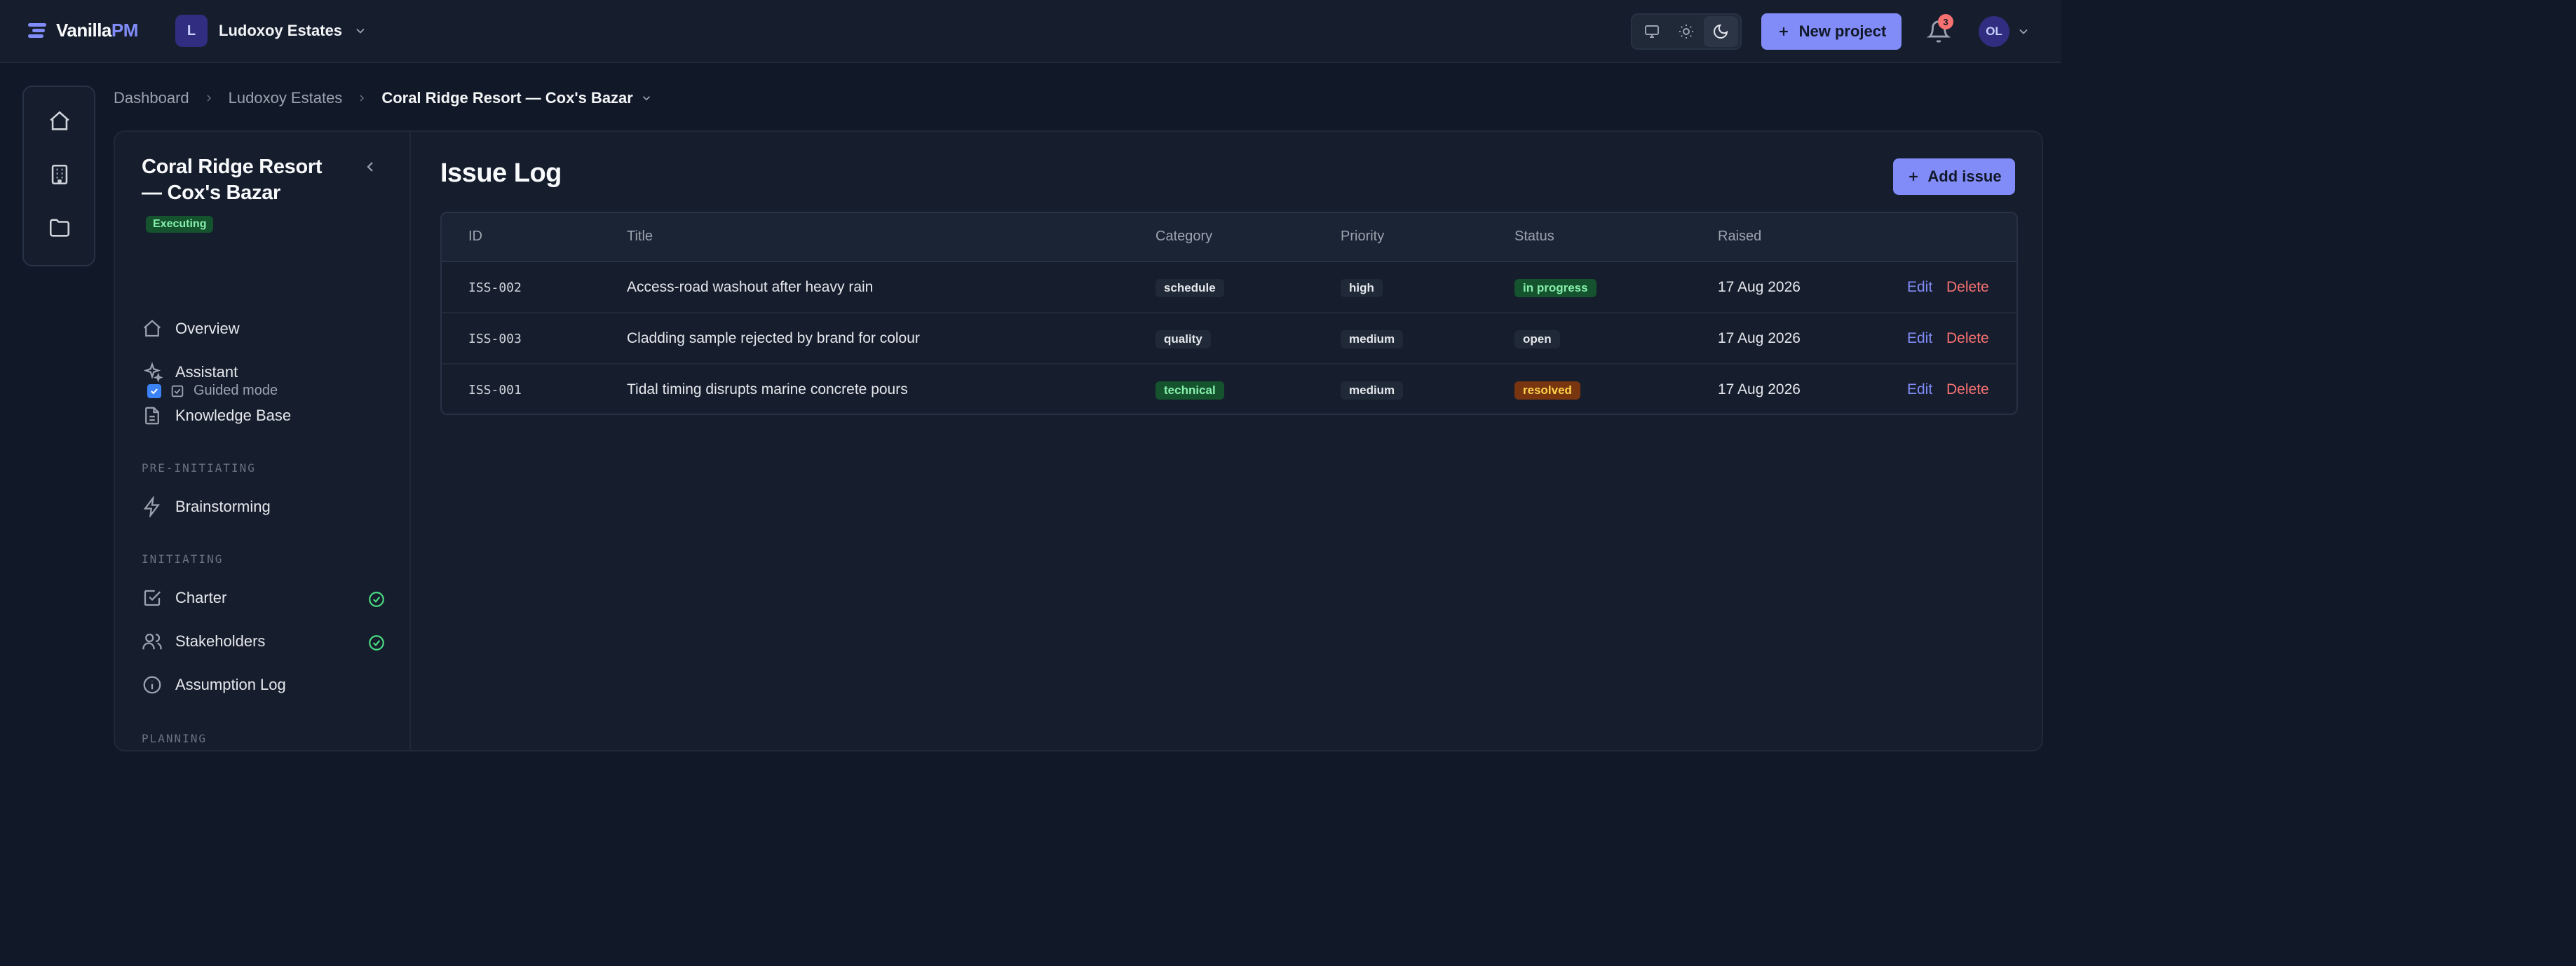  I want to click on nav-label: Assistant, so click(206, 372).